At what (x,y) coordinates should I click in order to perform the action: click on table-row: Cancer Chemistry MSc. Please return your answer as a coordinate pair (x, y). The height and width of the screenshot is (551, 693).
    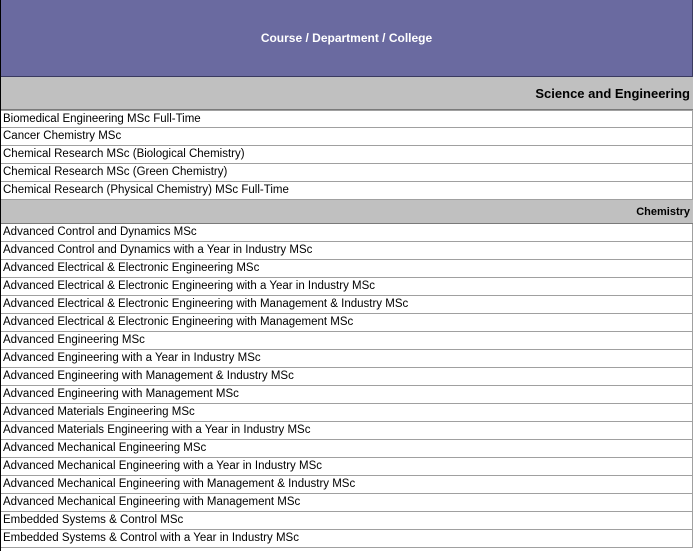
    Looking at the image, I should click on (347, 137).